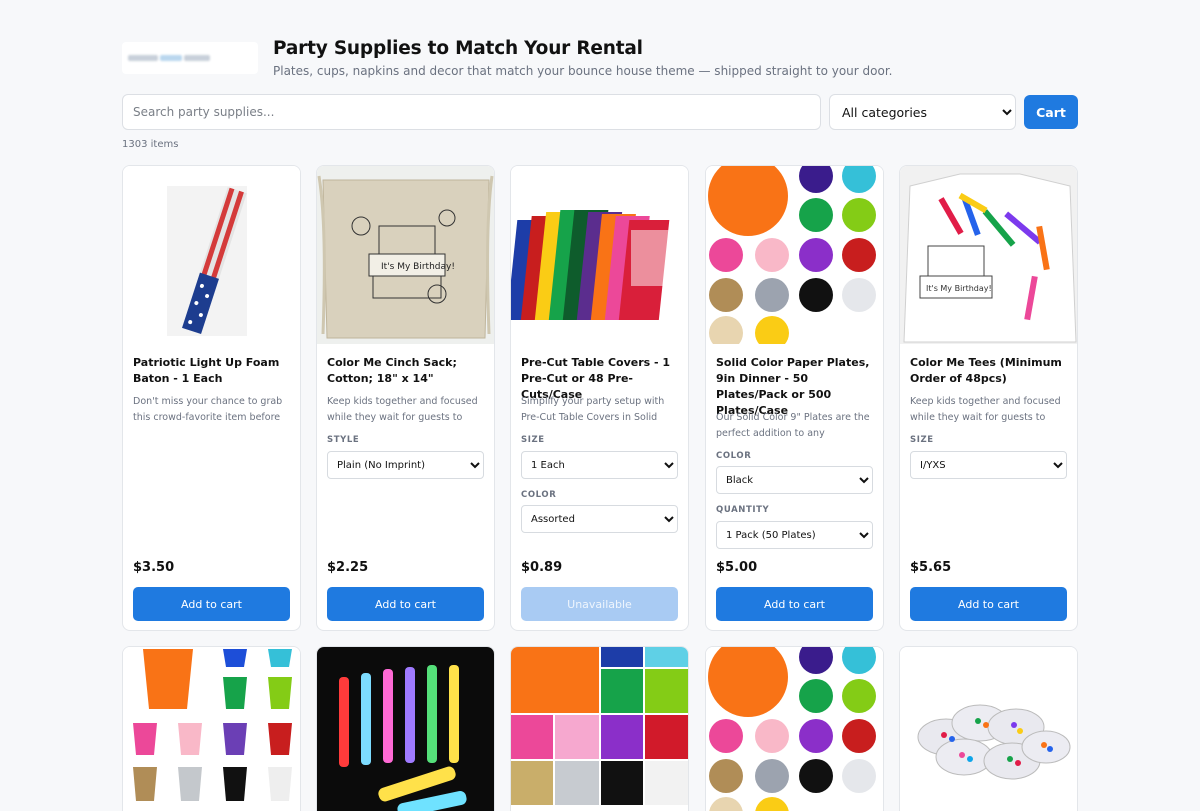 Image resolution: width=1200 pixels, height=811 pixels. I want to click on product-price: $0.89, so click(542, 567).